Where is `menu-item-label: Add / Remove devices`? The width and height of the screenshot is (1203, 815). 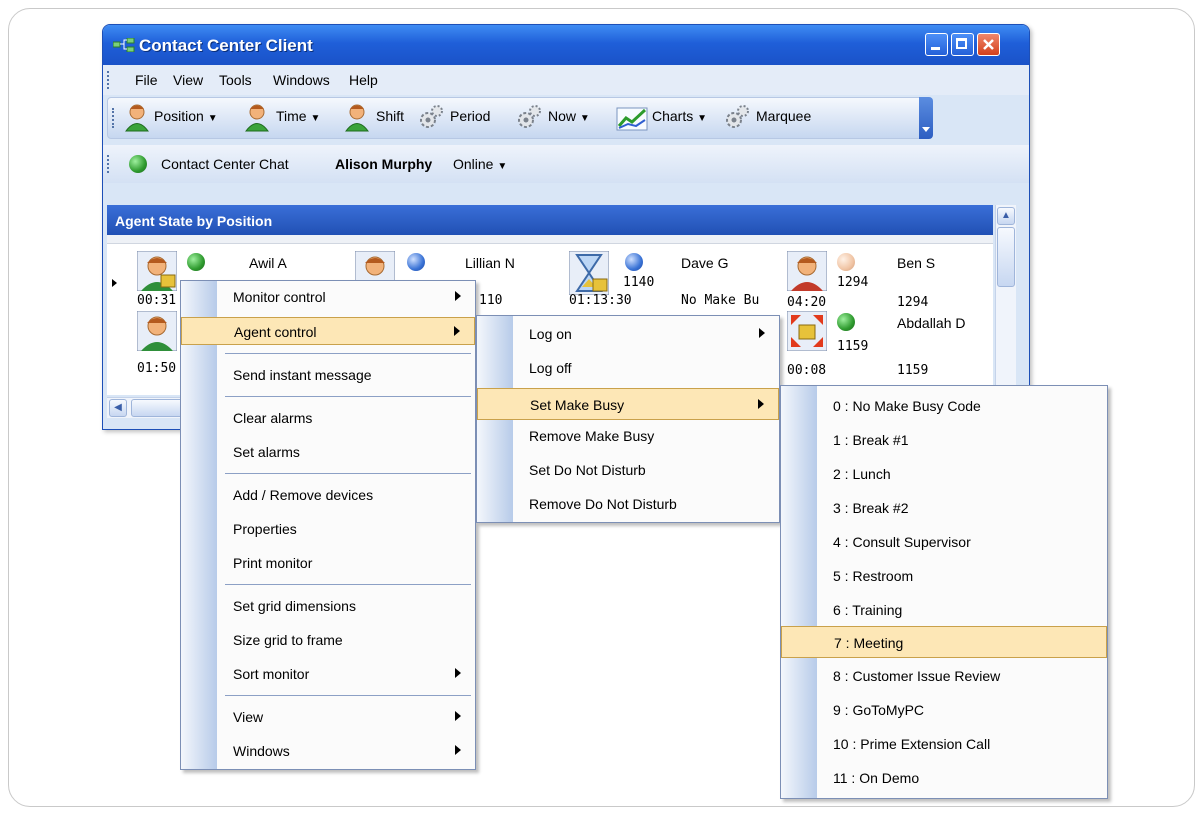 menu-item-label: Add / Remove devices is located at coordinates (303, 495).